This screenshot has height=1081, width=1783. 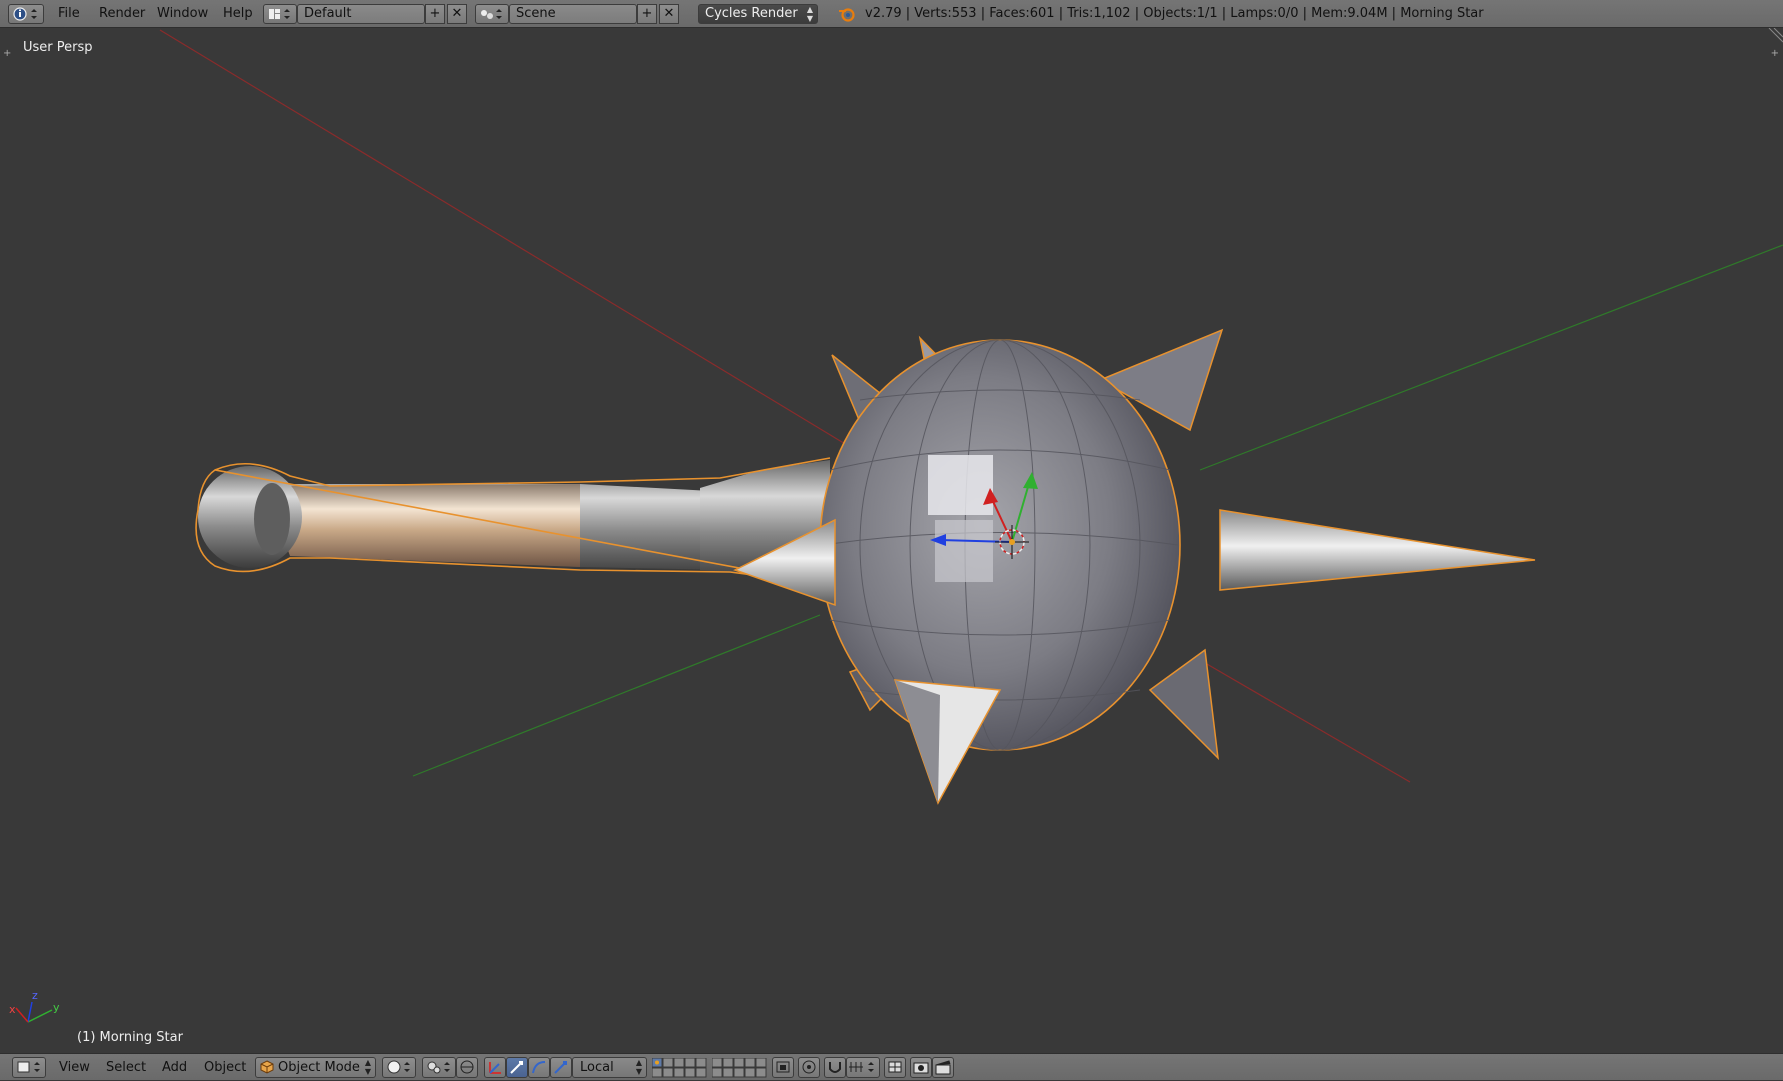 I want to click on editor-type-selector, so click(x=26, y=14).